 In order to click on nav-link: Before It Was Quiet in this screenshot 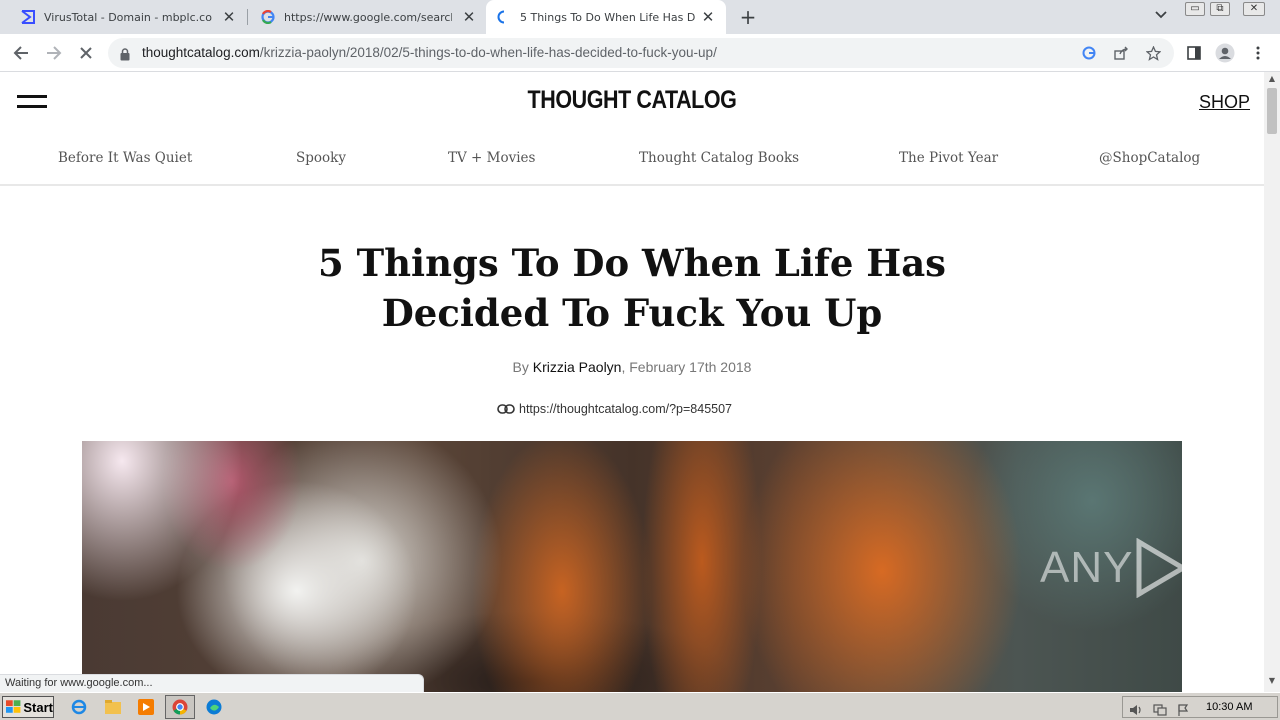, I will do `click(125, 158)`.